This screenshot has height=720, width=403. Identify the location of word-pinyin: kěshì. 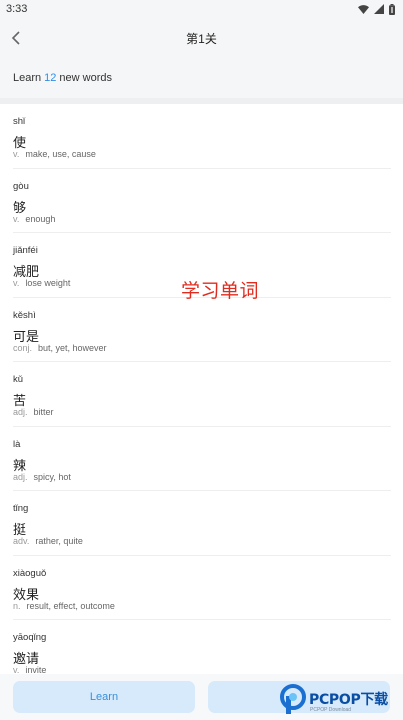
(24, 315).